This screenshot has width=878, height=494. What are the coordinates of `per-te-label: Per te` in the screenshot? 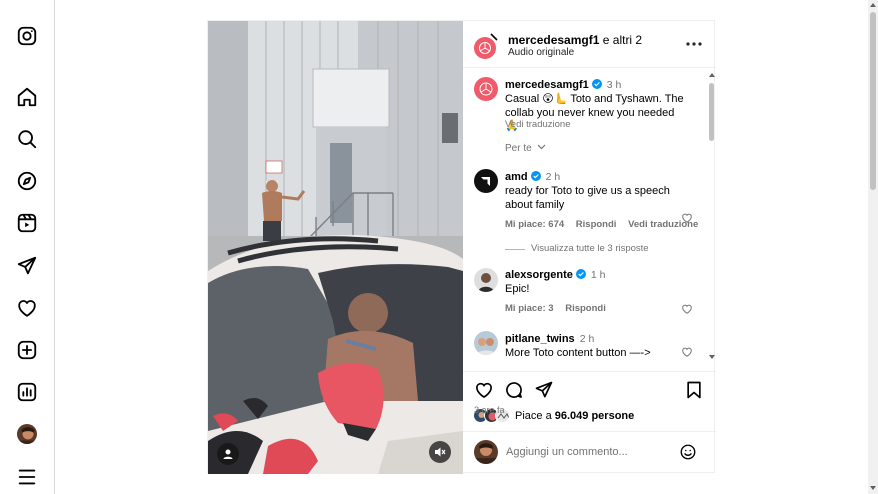 It's located at (518, 148).